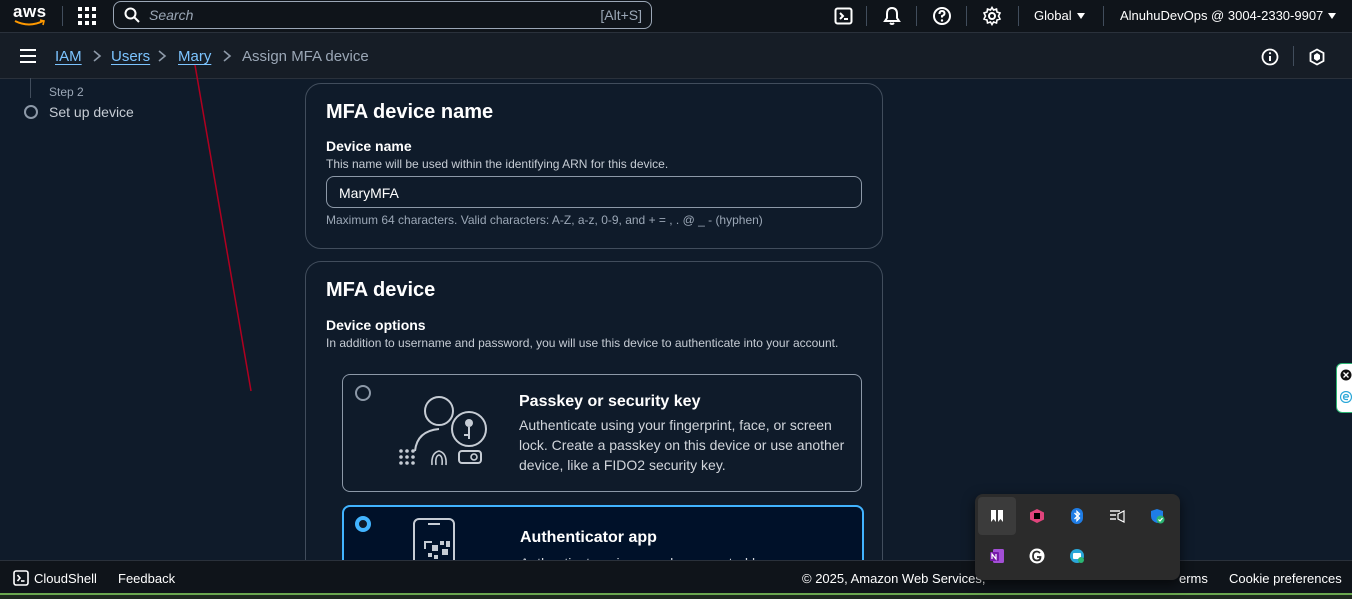 This screenshot has width=1352, height=599. I want to click on search-placeholder: Search, so click(171, 15).